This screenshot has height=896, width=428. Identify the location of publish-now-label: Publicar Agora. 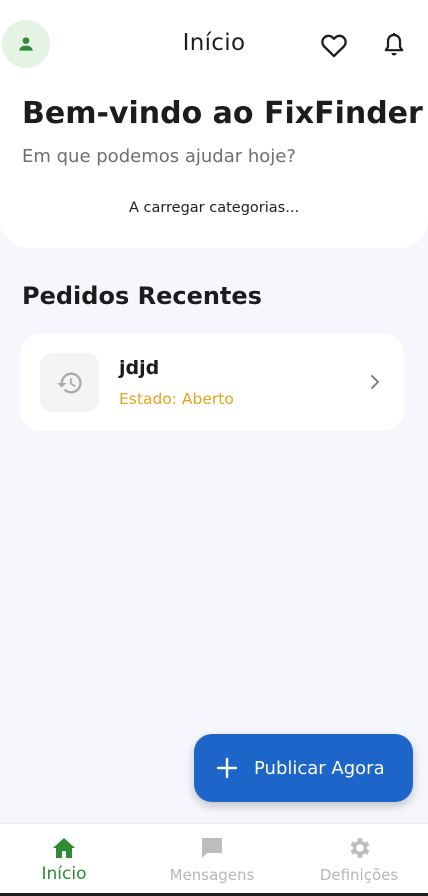
(319, 768).